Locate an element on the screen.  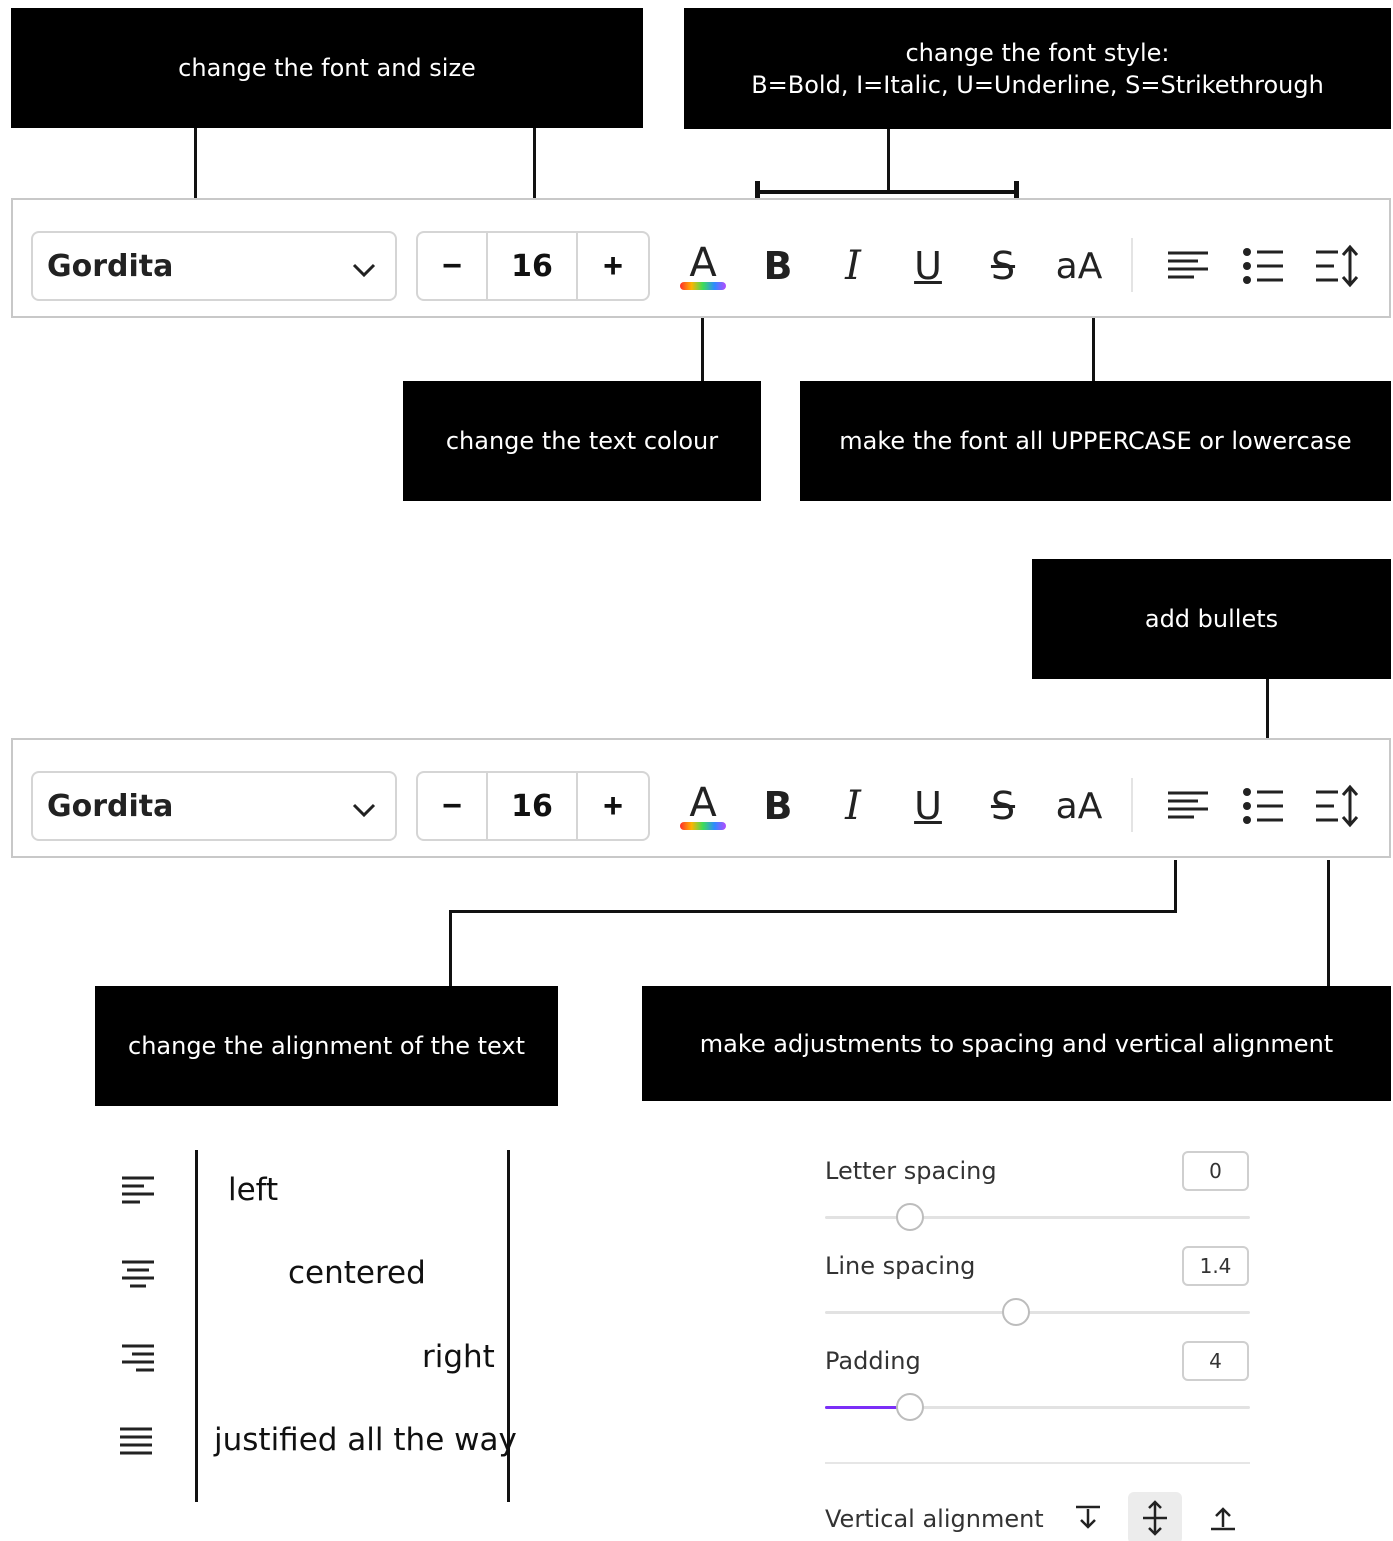
padding-label: Padding is located at coordinates (873, 1361).